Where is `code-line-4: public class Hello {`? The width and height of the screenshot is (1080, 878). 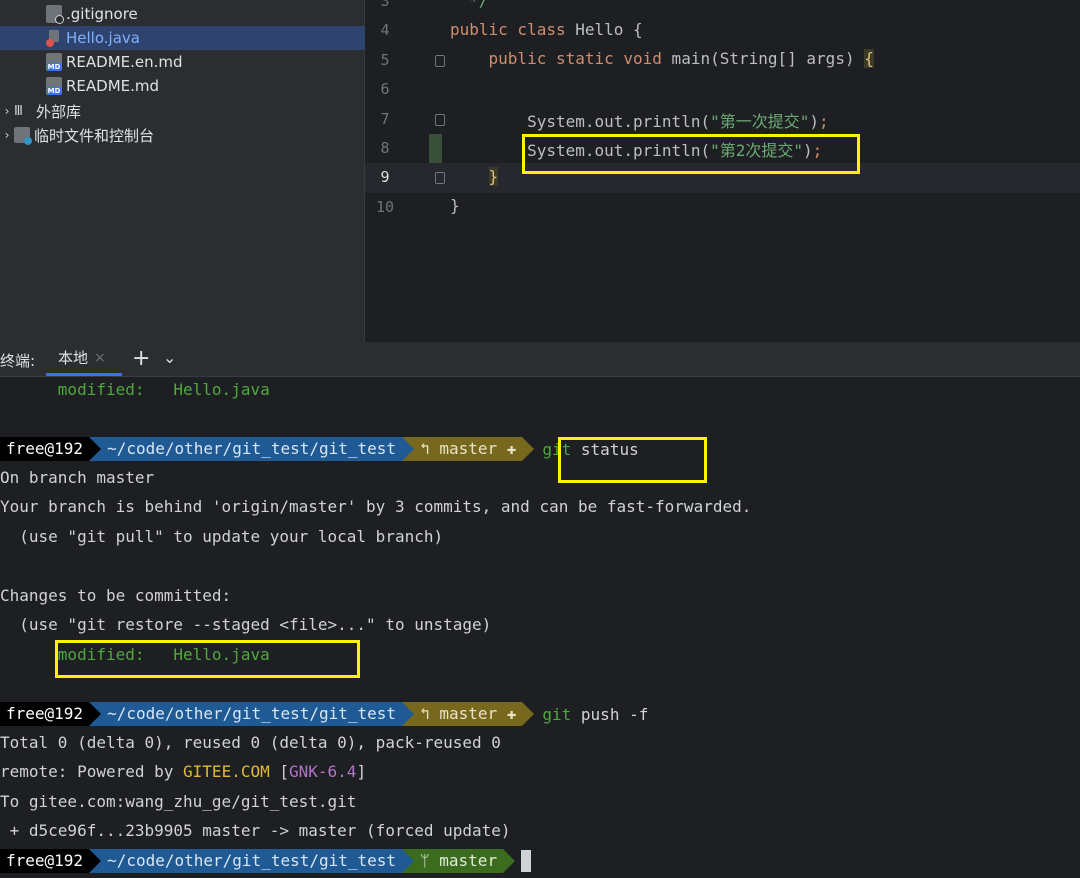 code-line-4: public class Hello { is located at coordinates (546, 29).